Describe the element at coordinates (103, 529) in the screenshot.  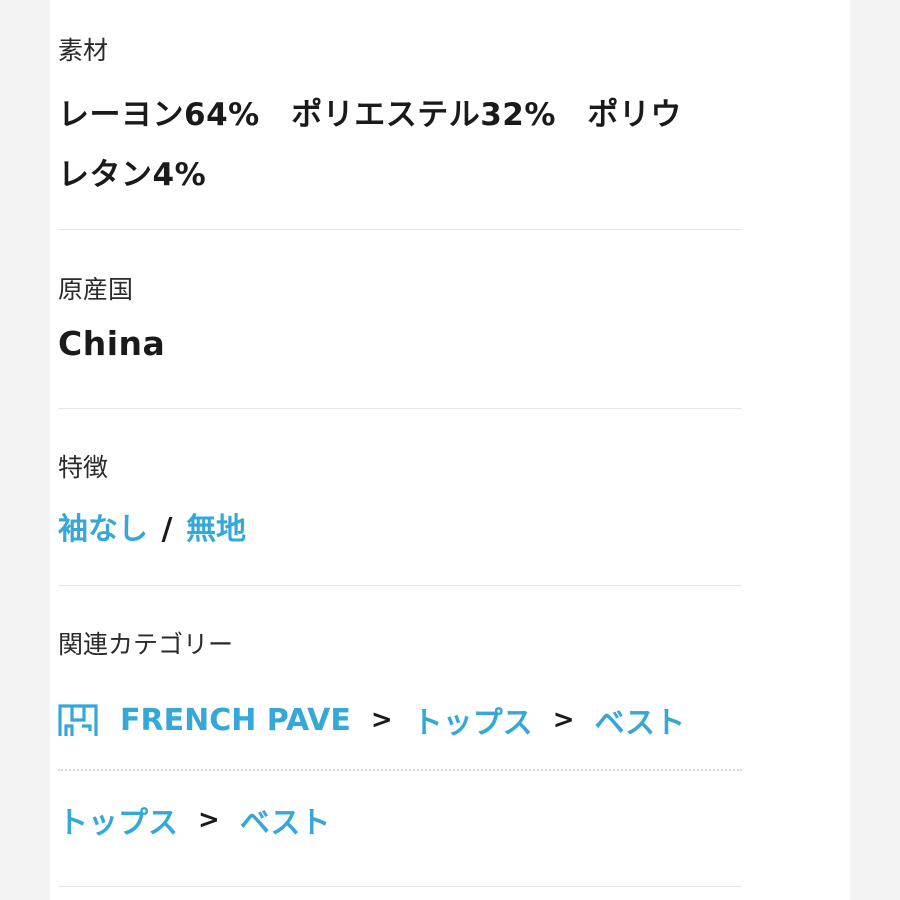
I see `feature-link-sleeveless: 袖なし` at that location.